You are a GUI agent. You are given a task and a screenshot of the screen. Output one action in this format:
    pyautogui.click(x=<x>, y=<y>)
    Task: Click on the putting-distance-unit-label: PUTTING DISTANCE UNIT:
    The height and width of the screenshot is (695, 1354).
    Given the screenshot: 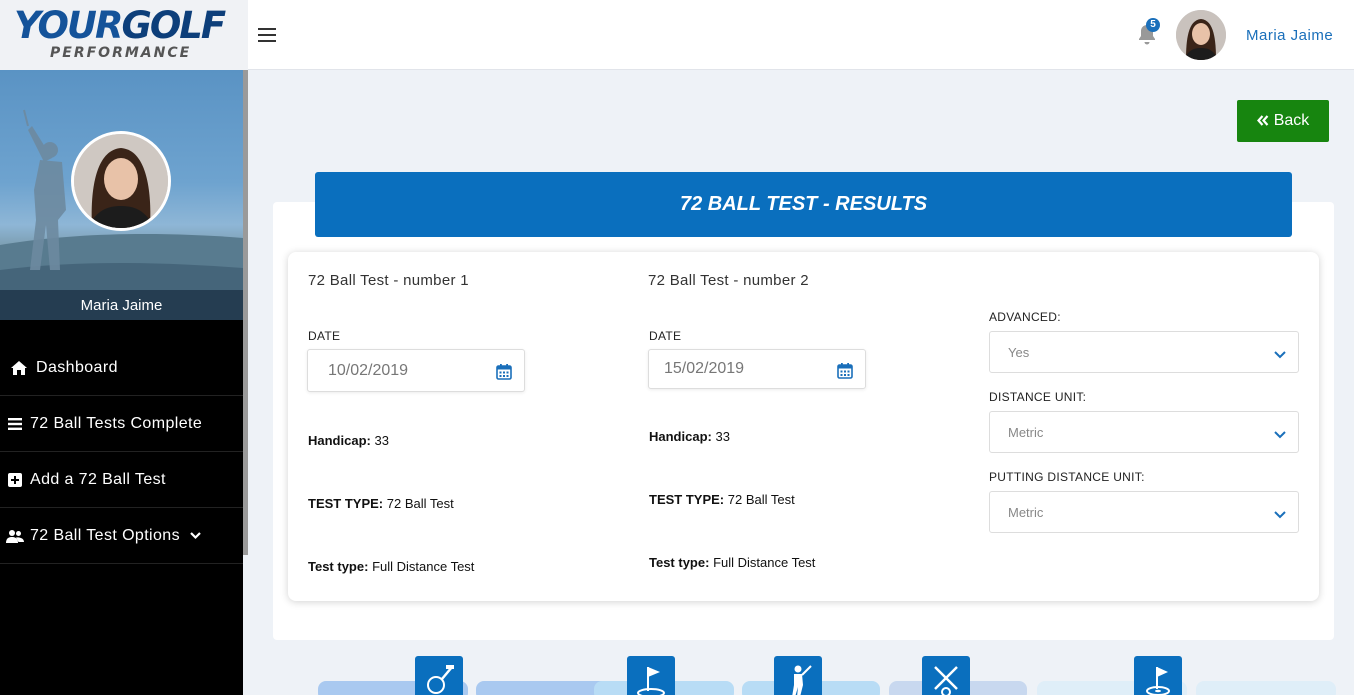 What is the action you would take?
    pyautogui.click(x=1067, y=477)
    